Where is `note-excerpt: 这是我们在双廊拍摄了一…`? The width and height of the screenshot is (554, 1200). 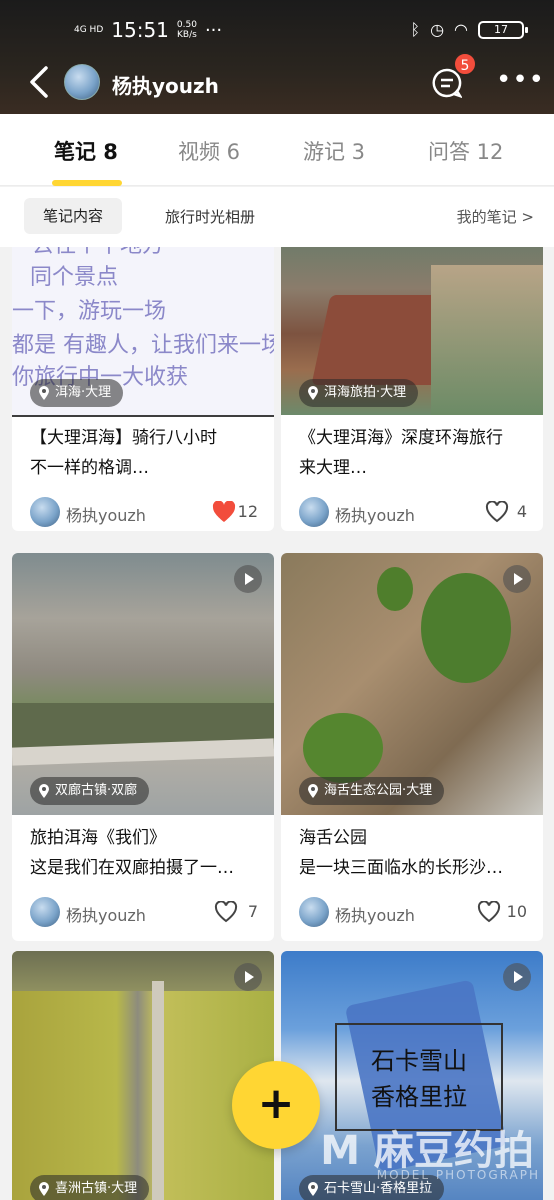
note-excerpt: 这是我们在双廊拍摄了一… is located at coordinates (132, 868).